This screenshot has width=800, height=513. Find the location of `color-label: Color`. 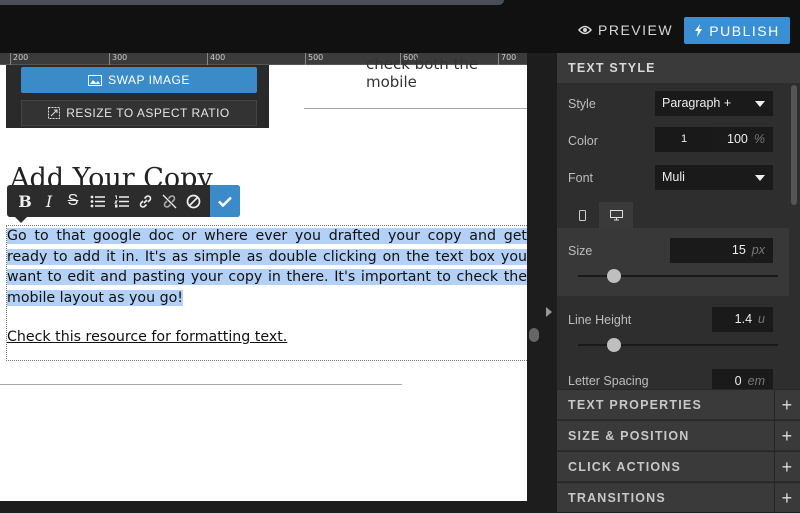

color-label: Color is located at coordinates (583, 141).